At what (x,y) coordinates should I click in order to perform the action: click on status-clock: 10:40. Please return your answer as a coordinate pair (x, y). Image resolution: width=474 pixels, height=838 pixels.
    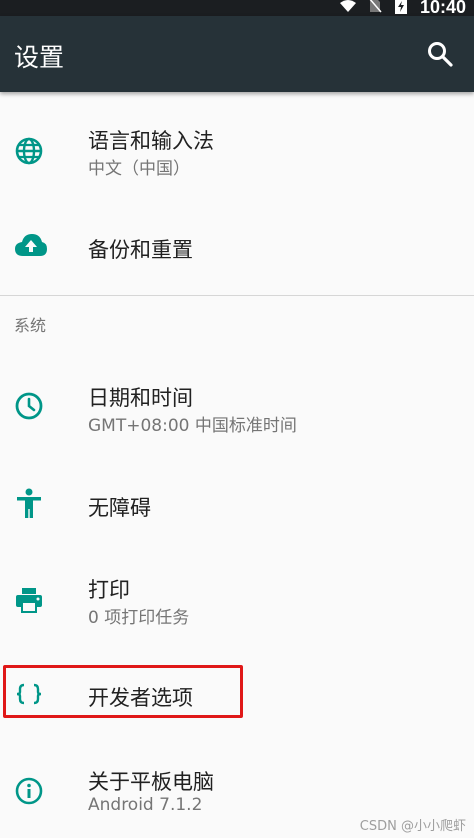
    Looking at the image, I should click on (442, 8).